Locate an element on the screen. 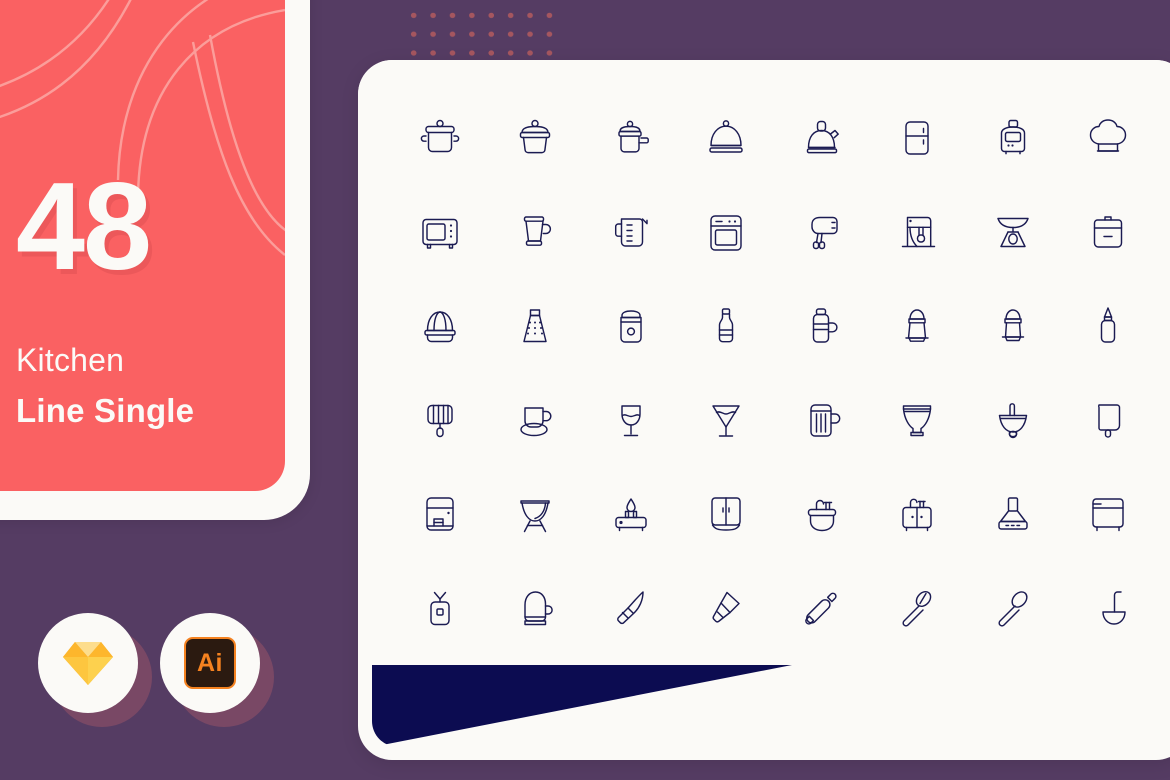 This screenshot has height=780, width=1170. spoon-icon is located at coordinates (1013, 609).